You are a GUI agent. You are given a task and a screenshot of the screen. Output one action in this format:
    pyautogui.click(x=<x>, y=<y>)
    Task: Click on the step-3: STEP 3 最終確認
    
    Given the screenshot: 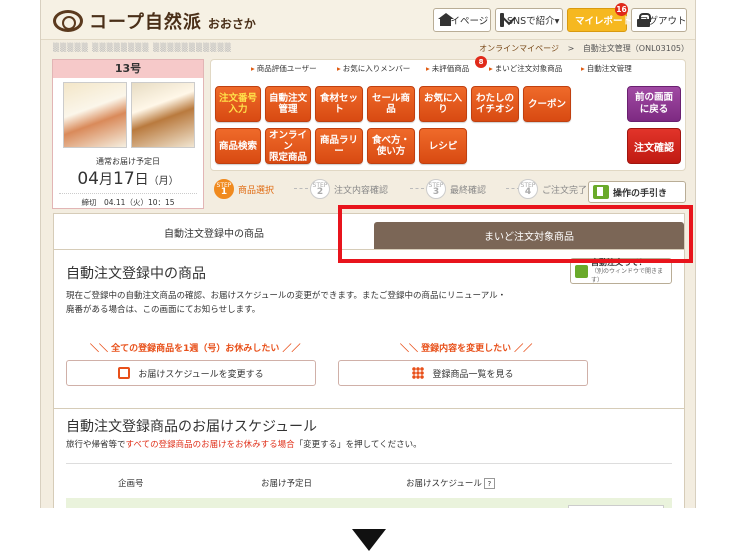 What is the action you would take?
    pyautogui.click(x=456, y=189)
    